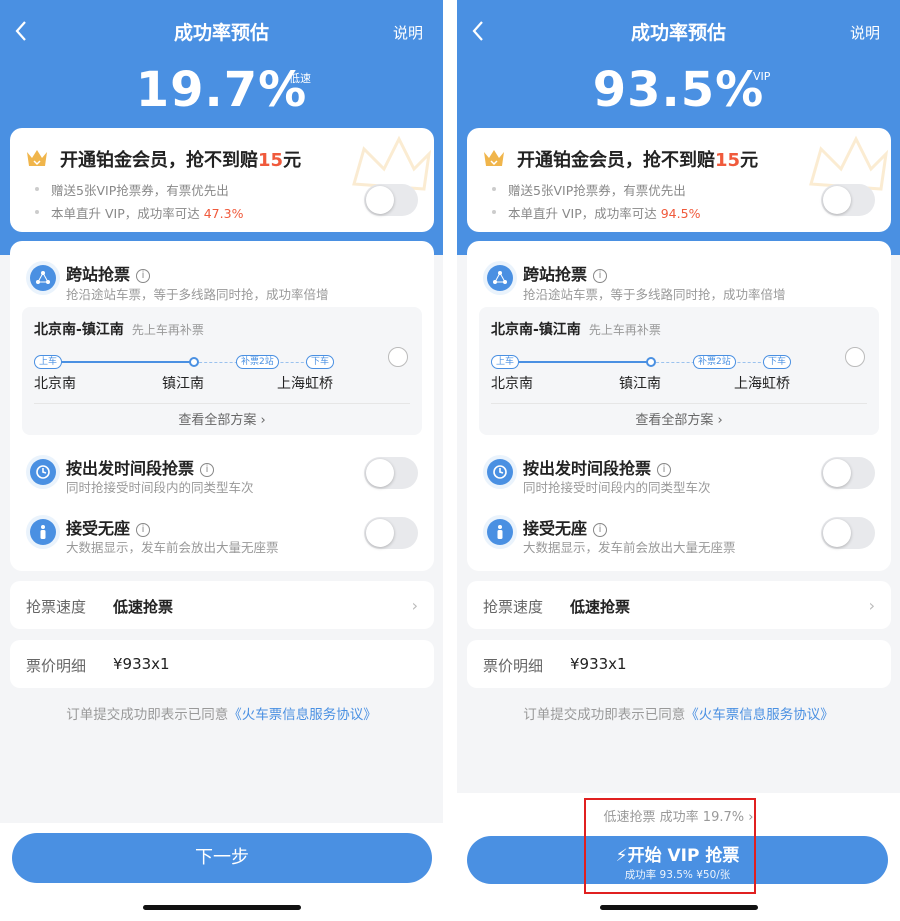  Describe the element at coordinates (222, 858) in the screenshot. I see `next-step-button: 下一步` at that location.